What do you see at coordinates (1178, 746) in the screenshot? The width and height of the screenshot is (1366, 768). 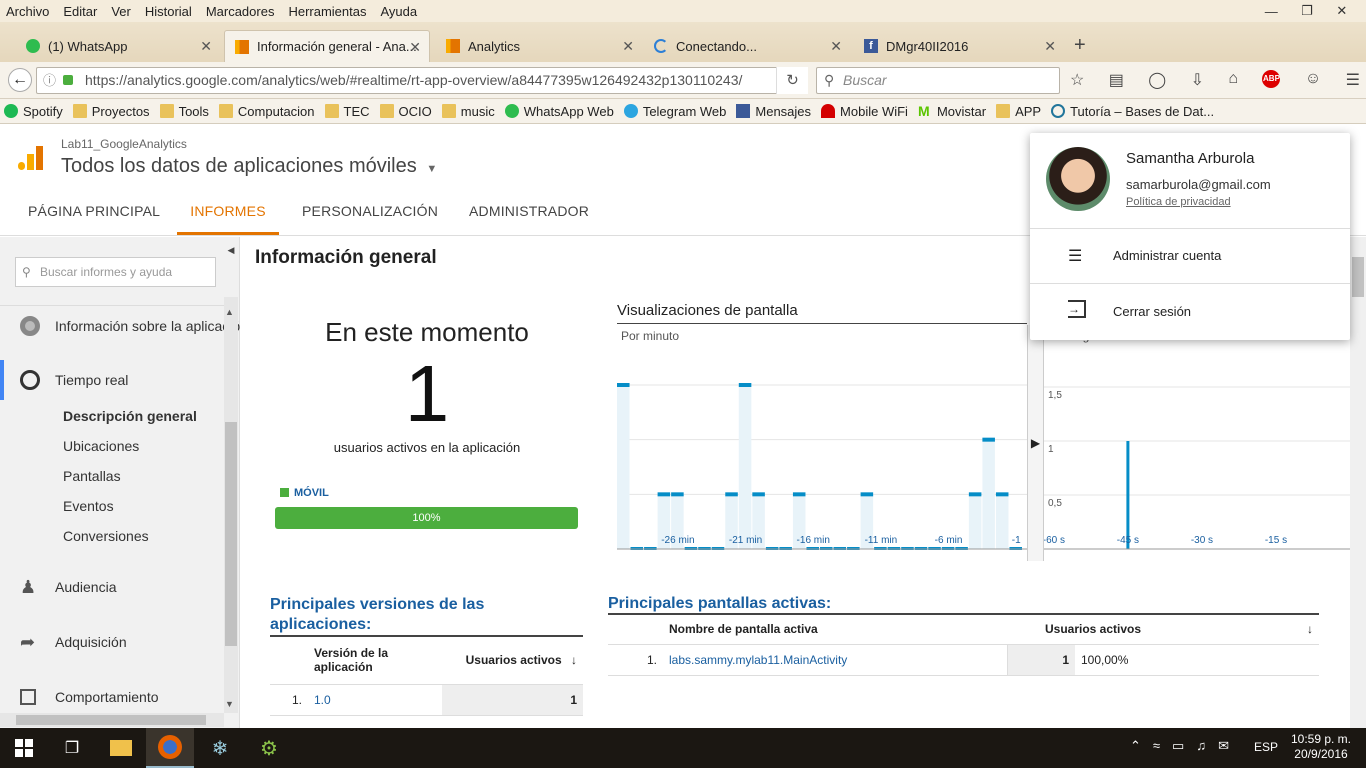 I see `battery-icon: ▭` at bounding box center [1178, 746].